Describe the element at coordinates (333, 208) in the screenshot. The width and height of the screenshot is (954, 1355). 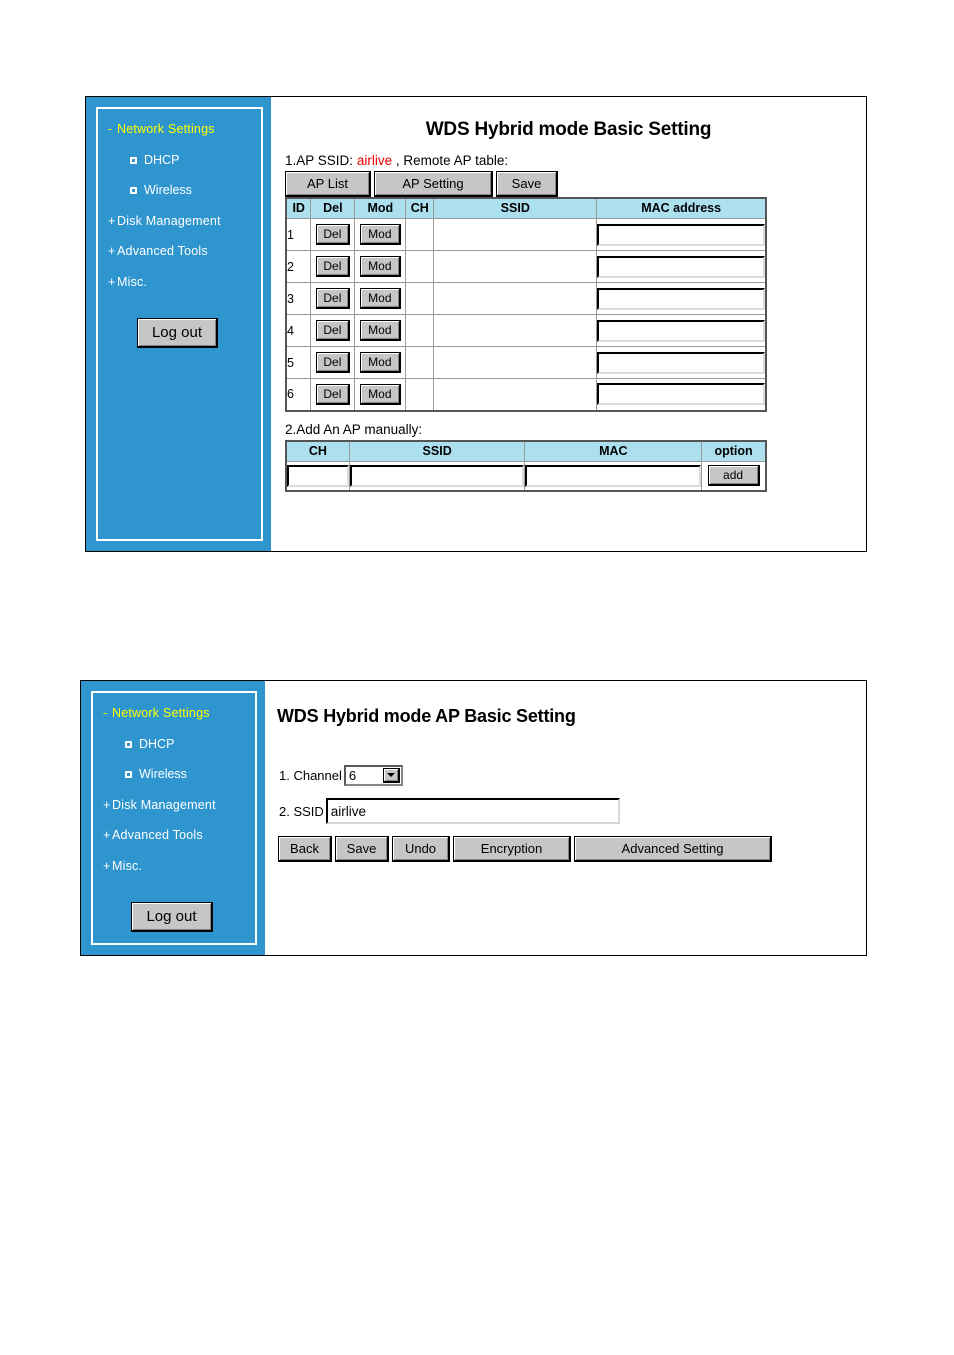
I see `col-header-del: Del` at that location.